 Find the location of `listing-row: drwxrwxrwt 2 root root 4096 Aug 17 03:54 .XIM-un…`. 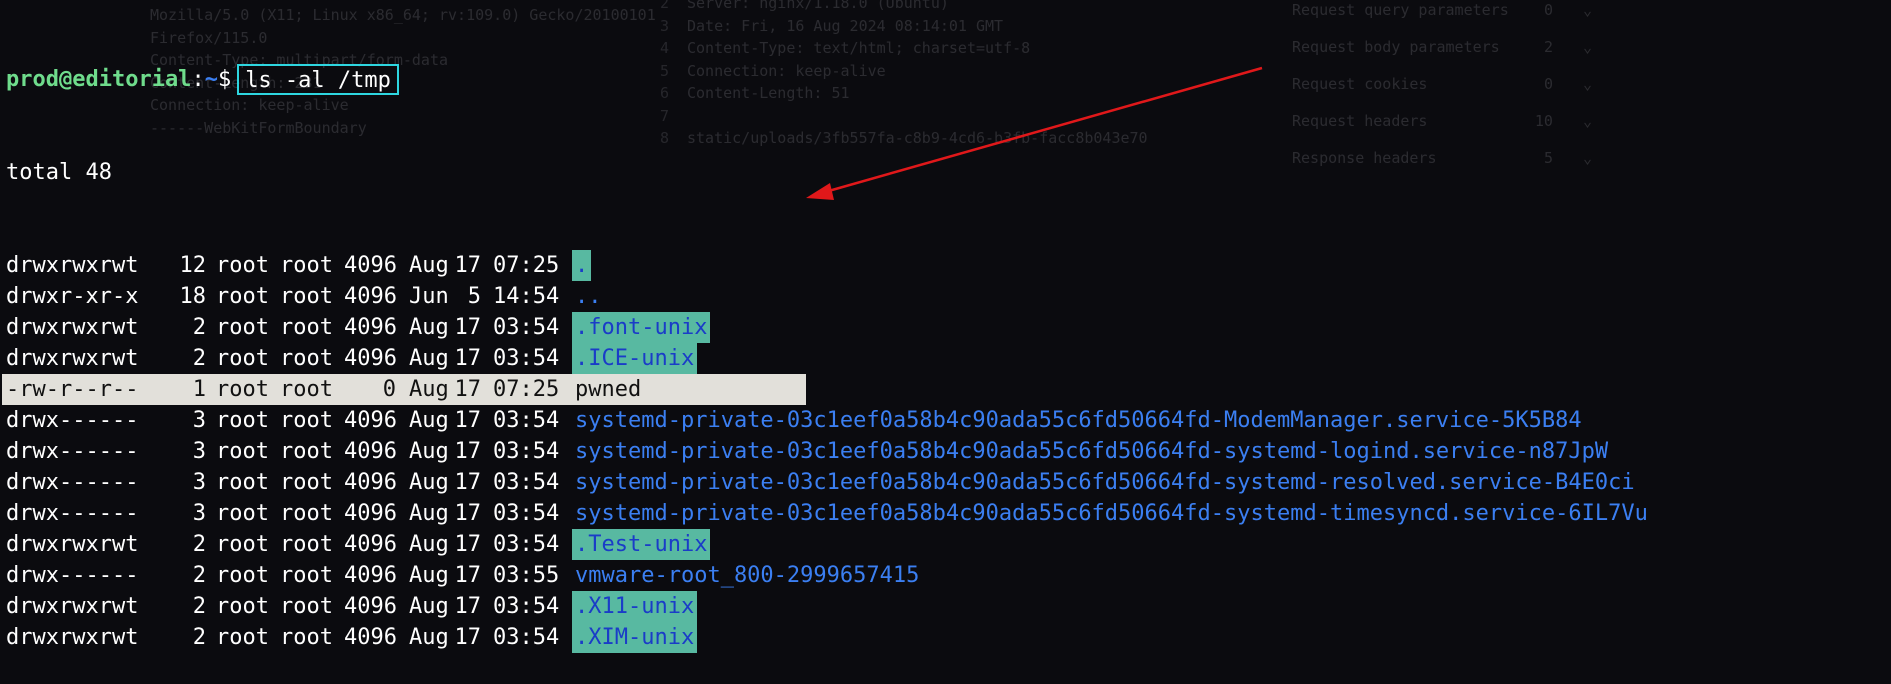

listing-row: drwxrwxrwt 2 root root 4096 Aug 17 03:54 .XIM-un… is located at coordinates (948, 637).